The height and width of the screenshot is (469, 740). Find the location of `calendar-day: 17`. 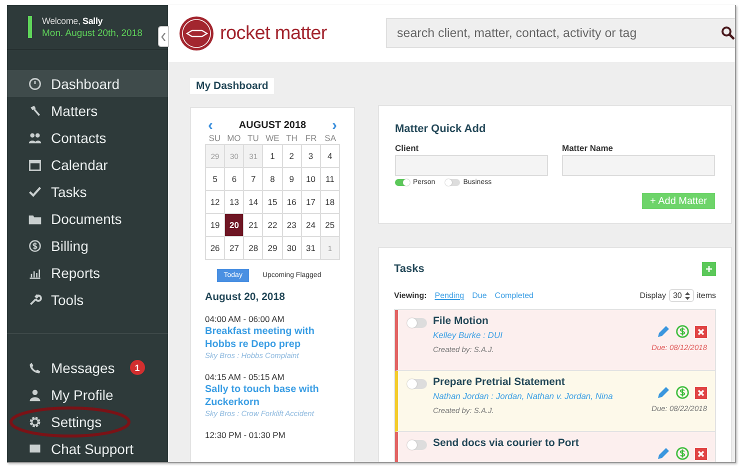

calendar-day: 17 is located at coordinates (311, 202).